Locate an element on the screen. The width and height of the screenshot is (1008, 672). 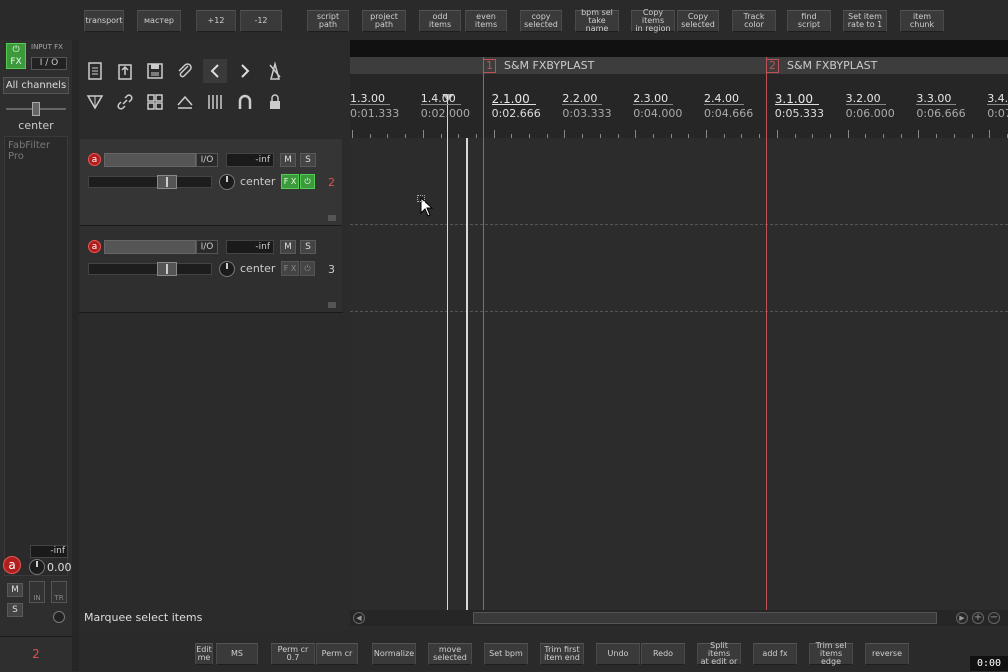
bottom-button-9: Redo is located at coordinates (663, 654).